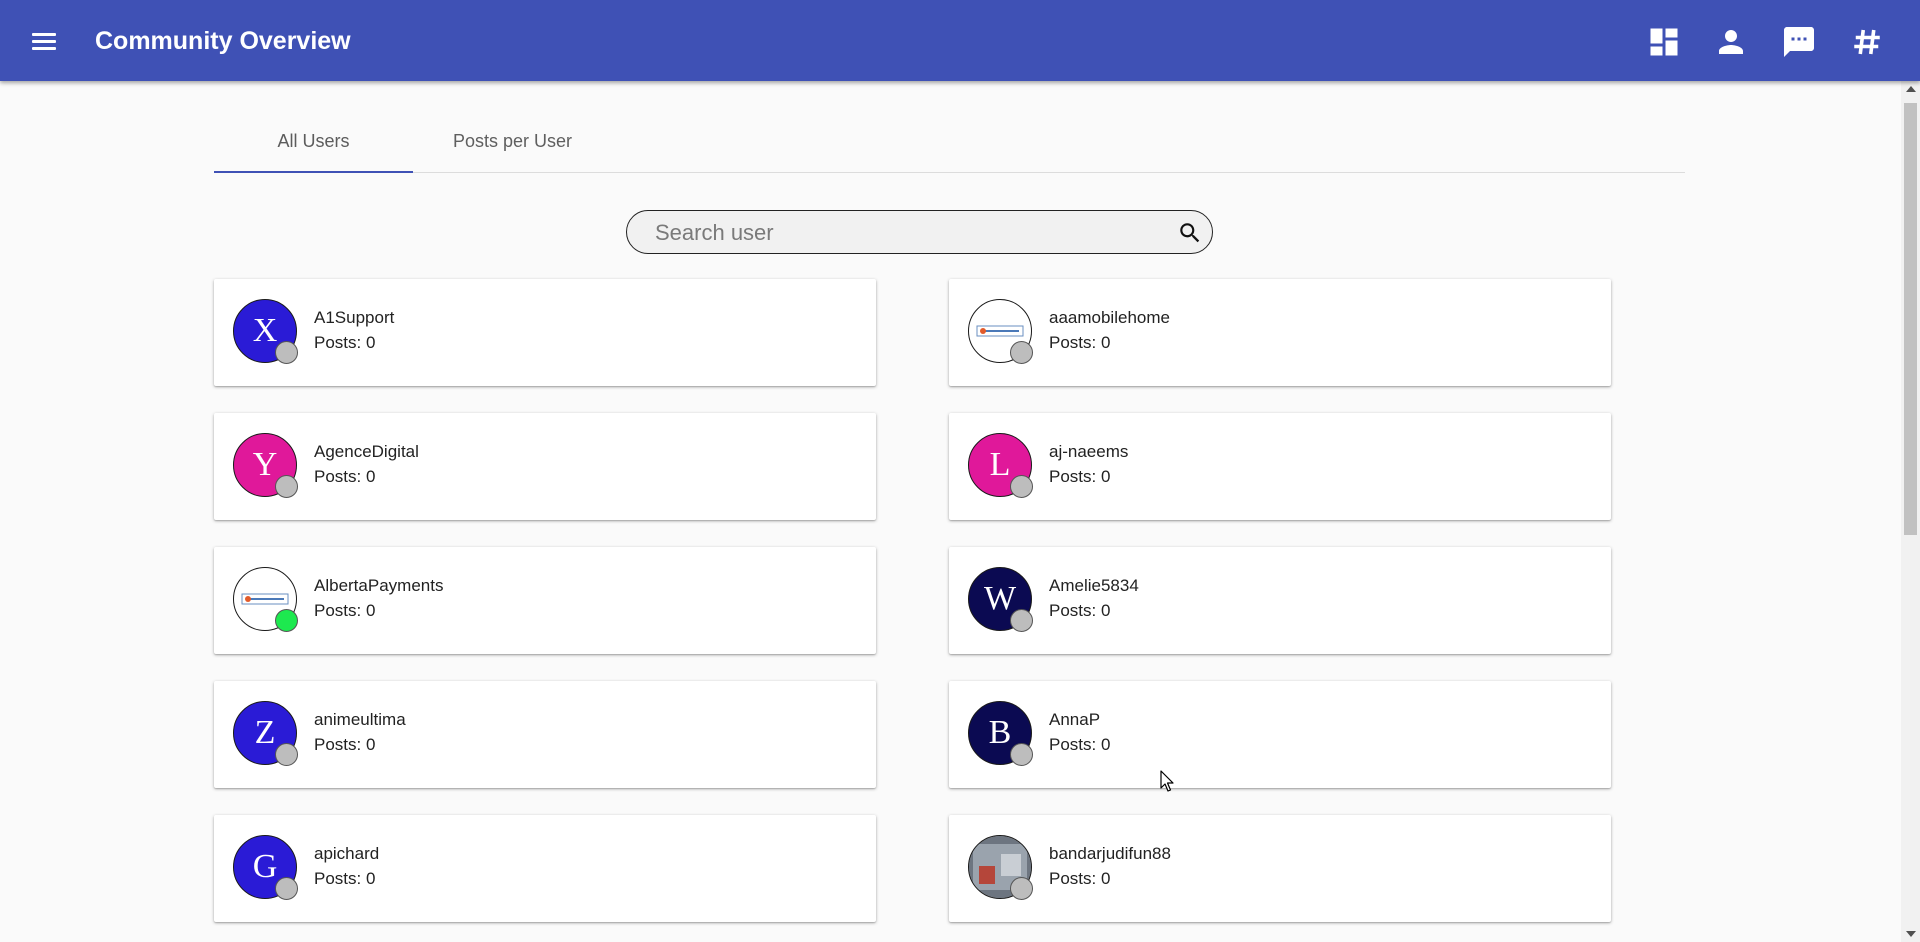 The height and width of the screenshot is (942, 1920). Describe the element at coordinates (286, 620) in the screenshot. I see `online-status-indicator` at that location.